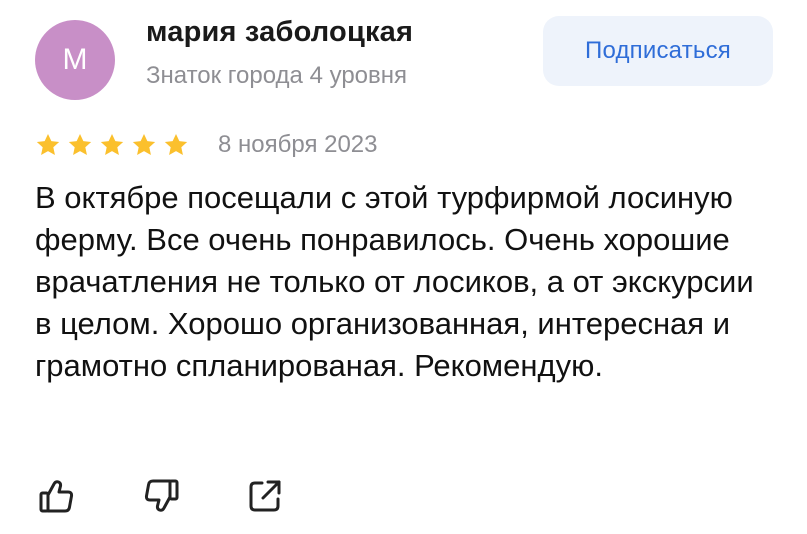  I want to click on avatar: М, so click(75, 60).